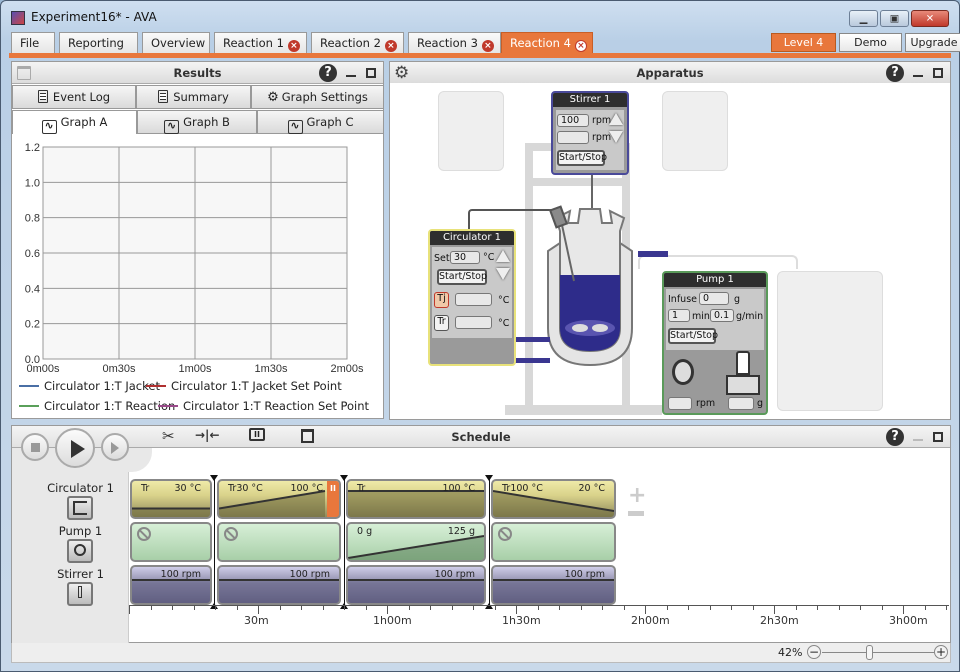 The image size is (960, 672). What do you see at coordinates (465, 257) in the screenshot?
I see `circulator-set-input: 30` at bounding box center [465, 257].